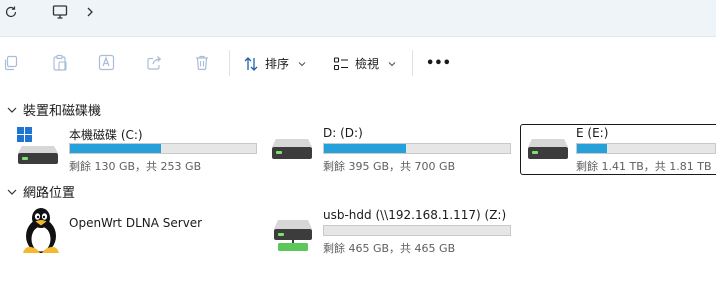  I want to click on network-drive-icon, so click(293, 235).